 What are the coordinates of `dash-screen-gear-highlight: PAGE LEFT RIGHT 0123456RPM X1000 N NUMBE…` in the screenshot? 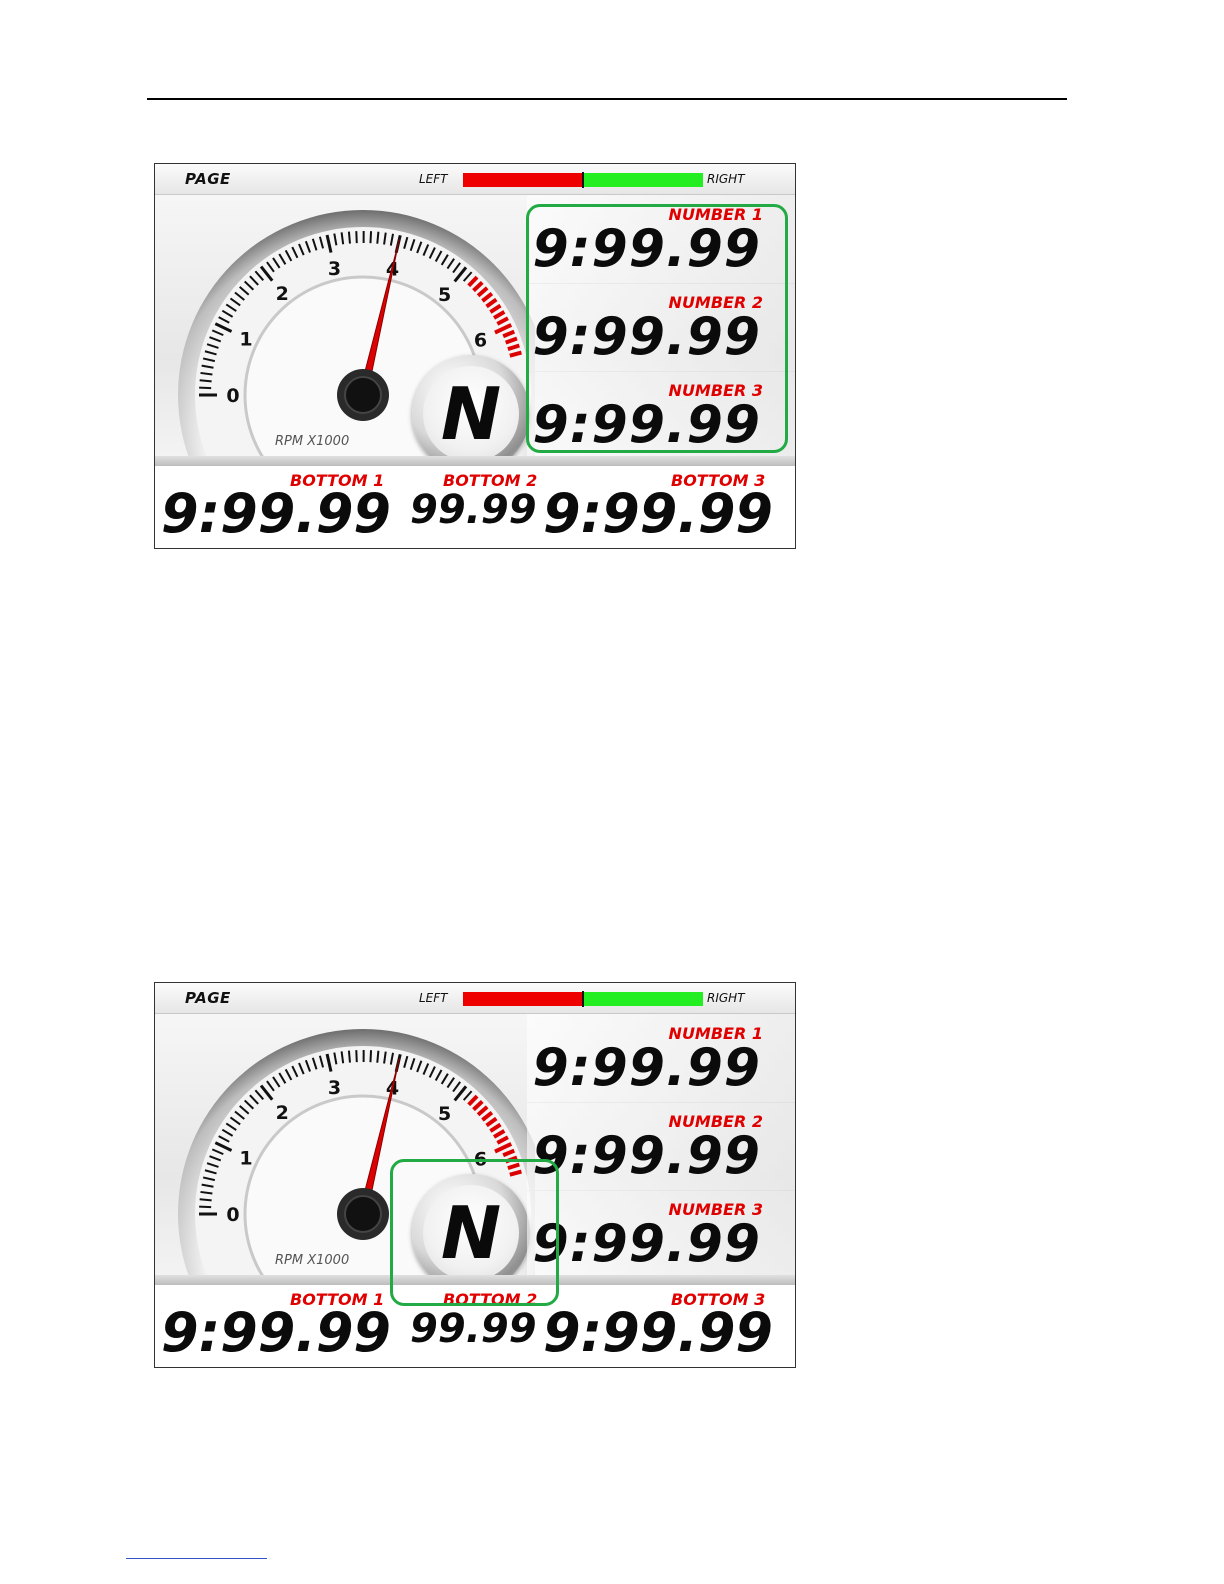 It's located at (475, 1175).